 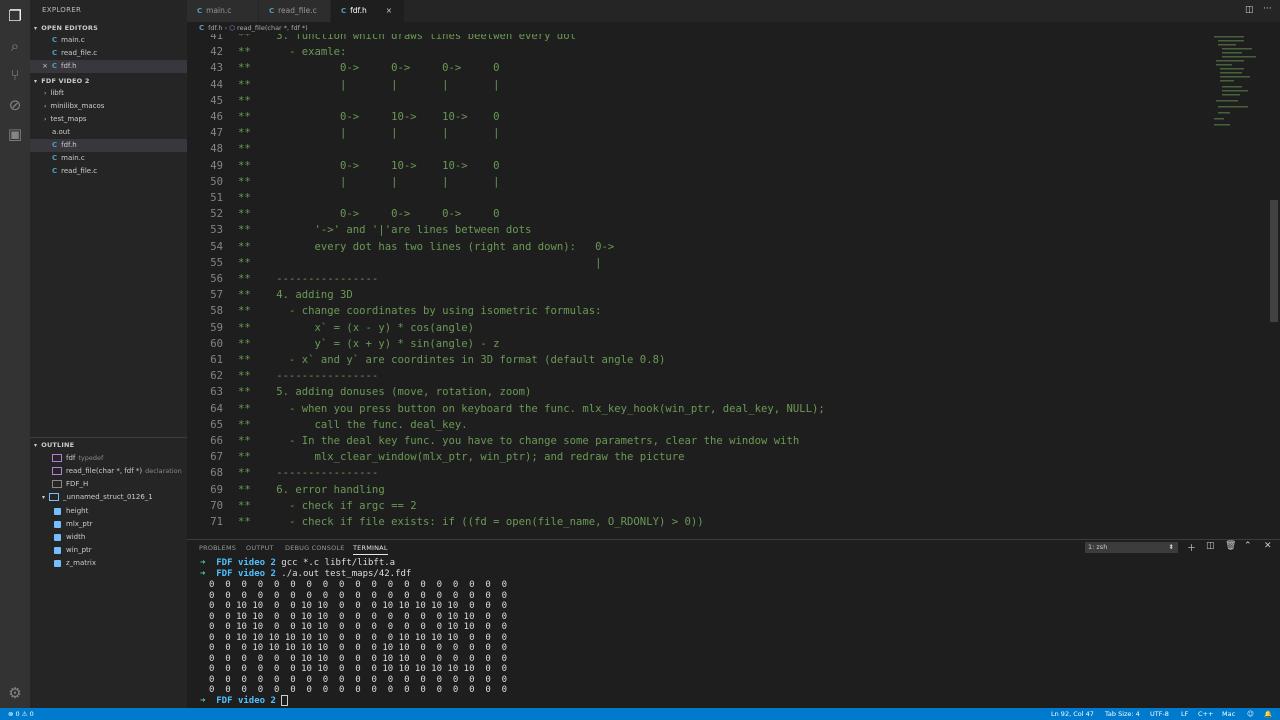 I want to click on outline-item: FDF_H, so click(x=119, y=484).